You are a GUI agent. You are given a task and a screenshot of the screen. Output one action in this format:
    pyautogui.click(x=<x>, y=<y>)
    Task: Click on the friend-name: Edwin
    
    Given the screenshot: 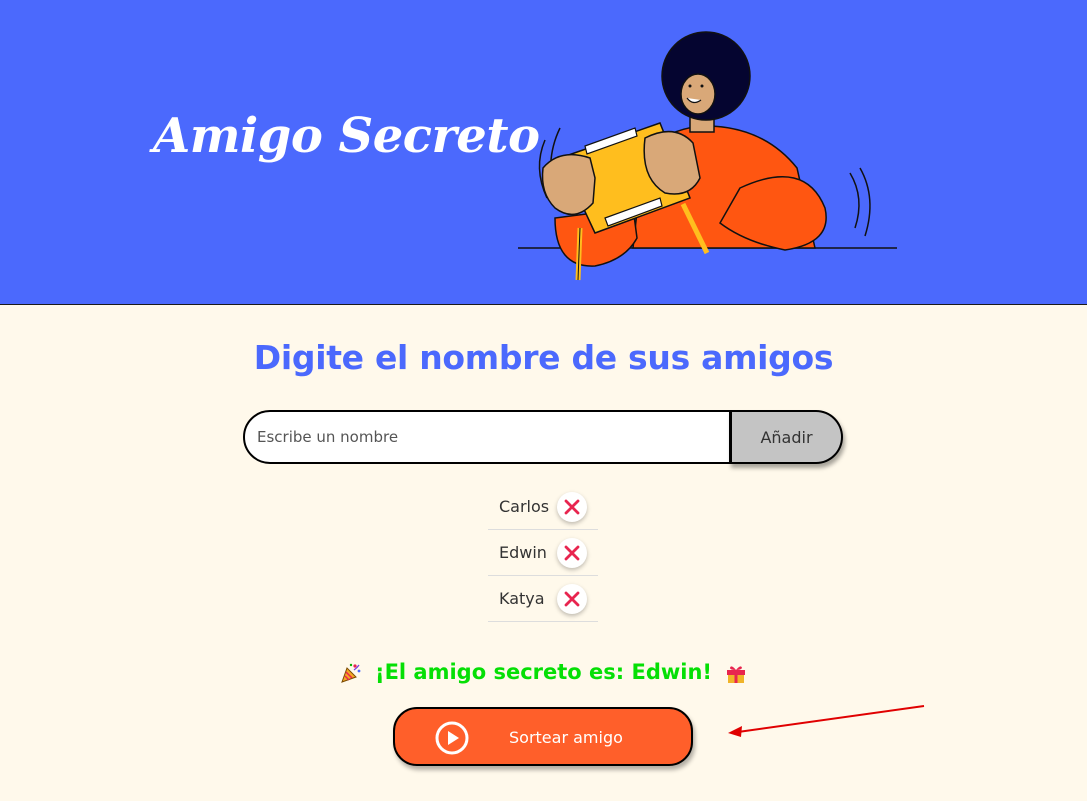 What is the action you would take?
    pyautogui.click(x=523, y=552)
    